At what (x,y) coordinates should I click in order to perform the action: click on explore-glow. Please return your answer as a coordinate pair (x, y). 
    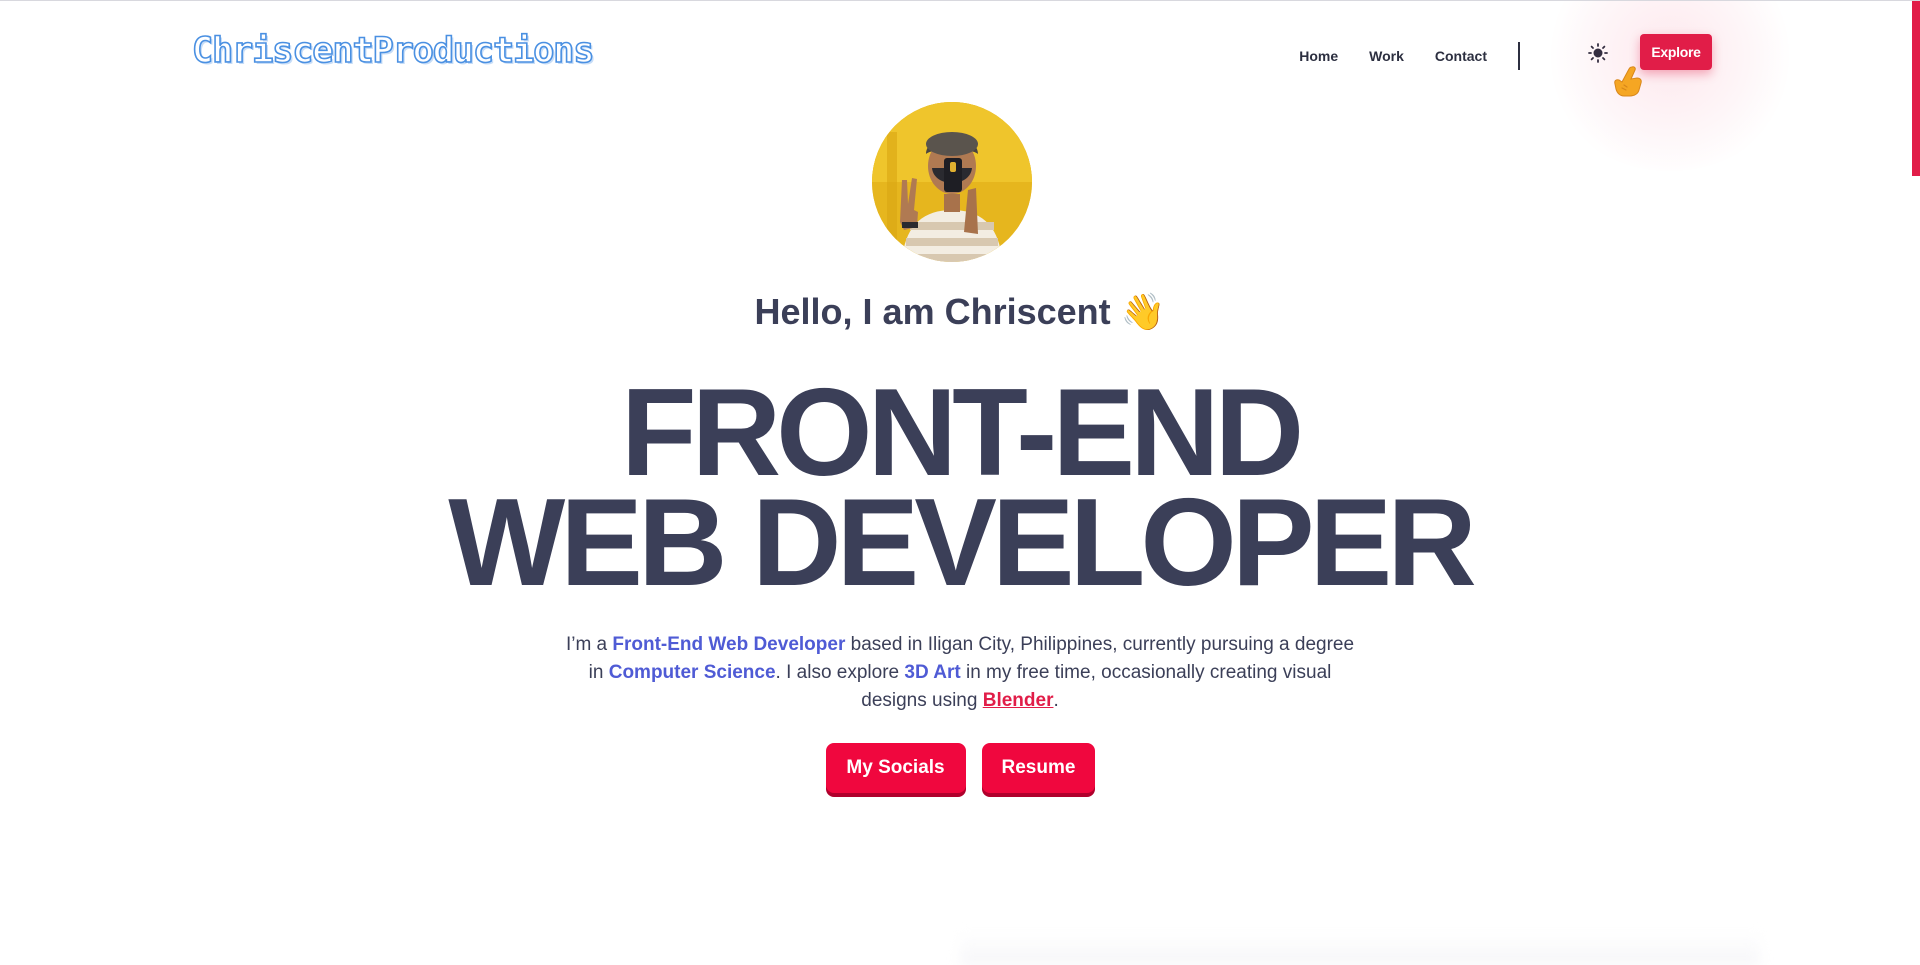
    Looking at the image, I should click on (1670, 86).